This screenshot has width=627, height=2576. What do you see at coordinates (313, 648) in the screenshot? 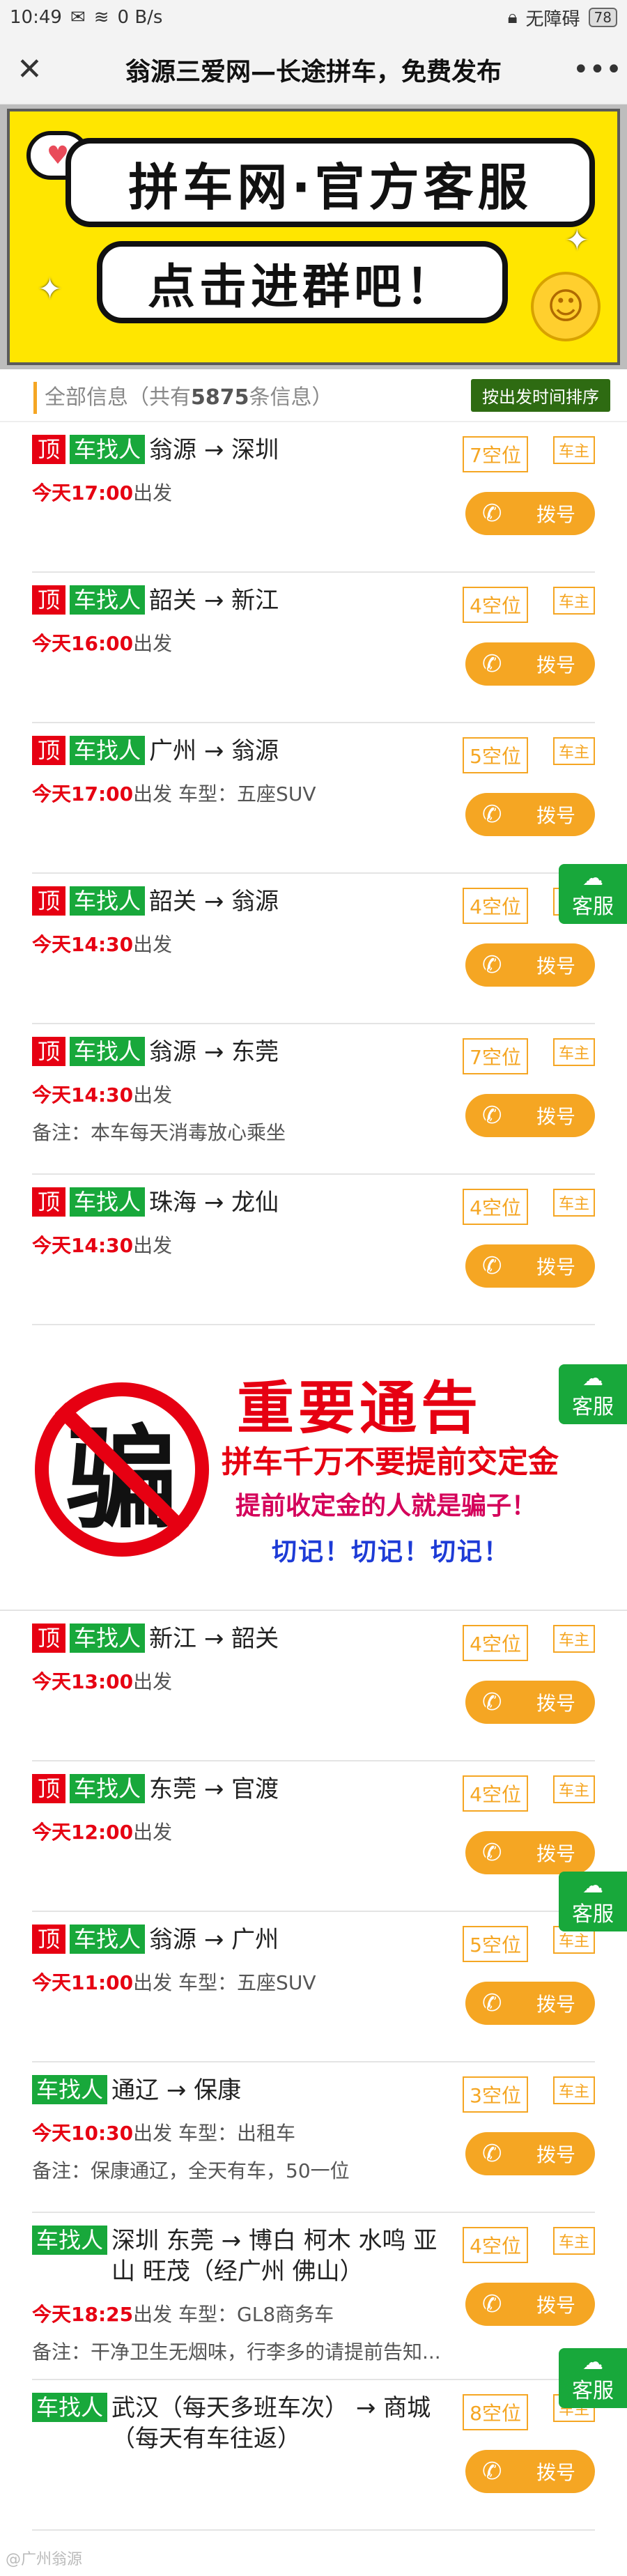
I see `ride-item: 顶车找人 韶关 → 新江 今天16:00出发 4空位 车主 ✆ 拨号` at bounding box center [313, 648].